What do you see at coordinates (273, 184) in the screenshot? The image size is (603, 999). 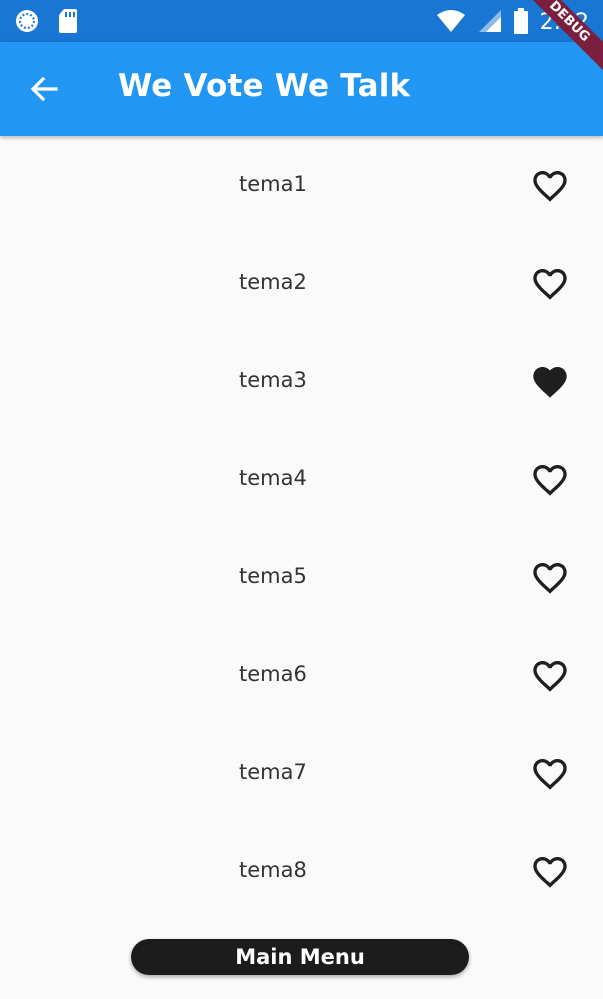 I see `topic-label: tema1` at bounding box center [273, 184].